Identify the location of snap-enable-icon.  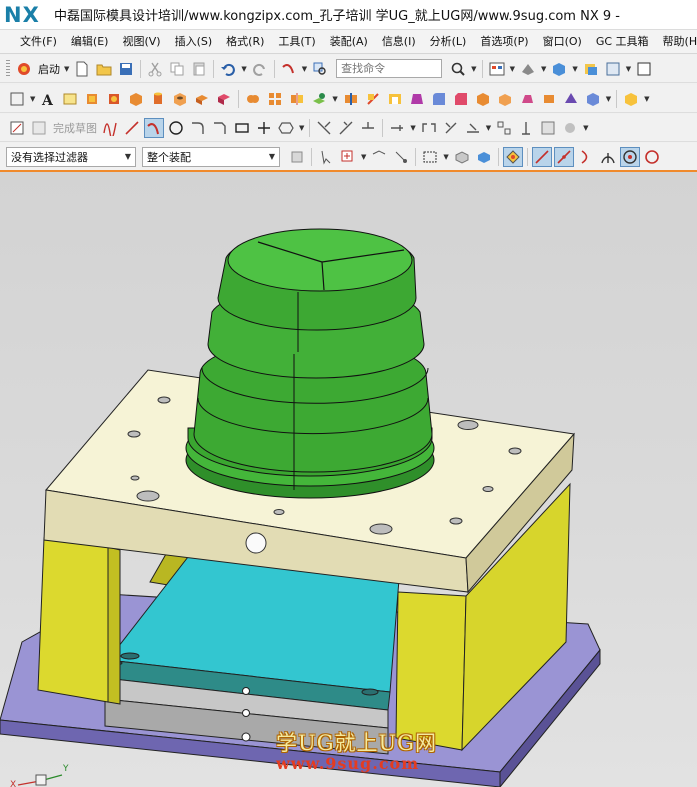
(512, 156).